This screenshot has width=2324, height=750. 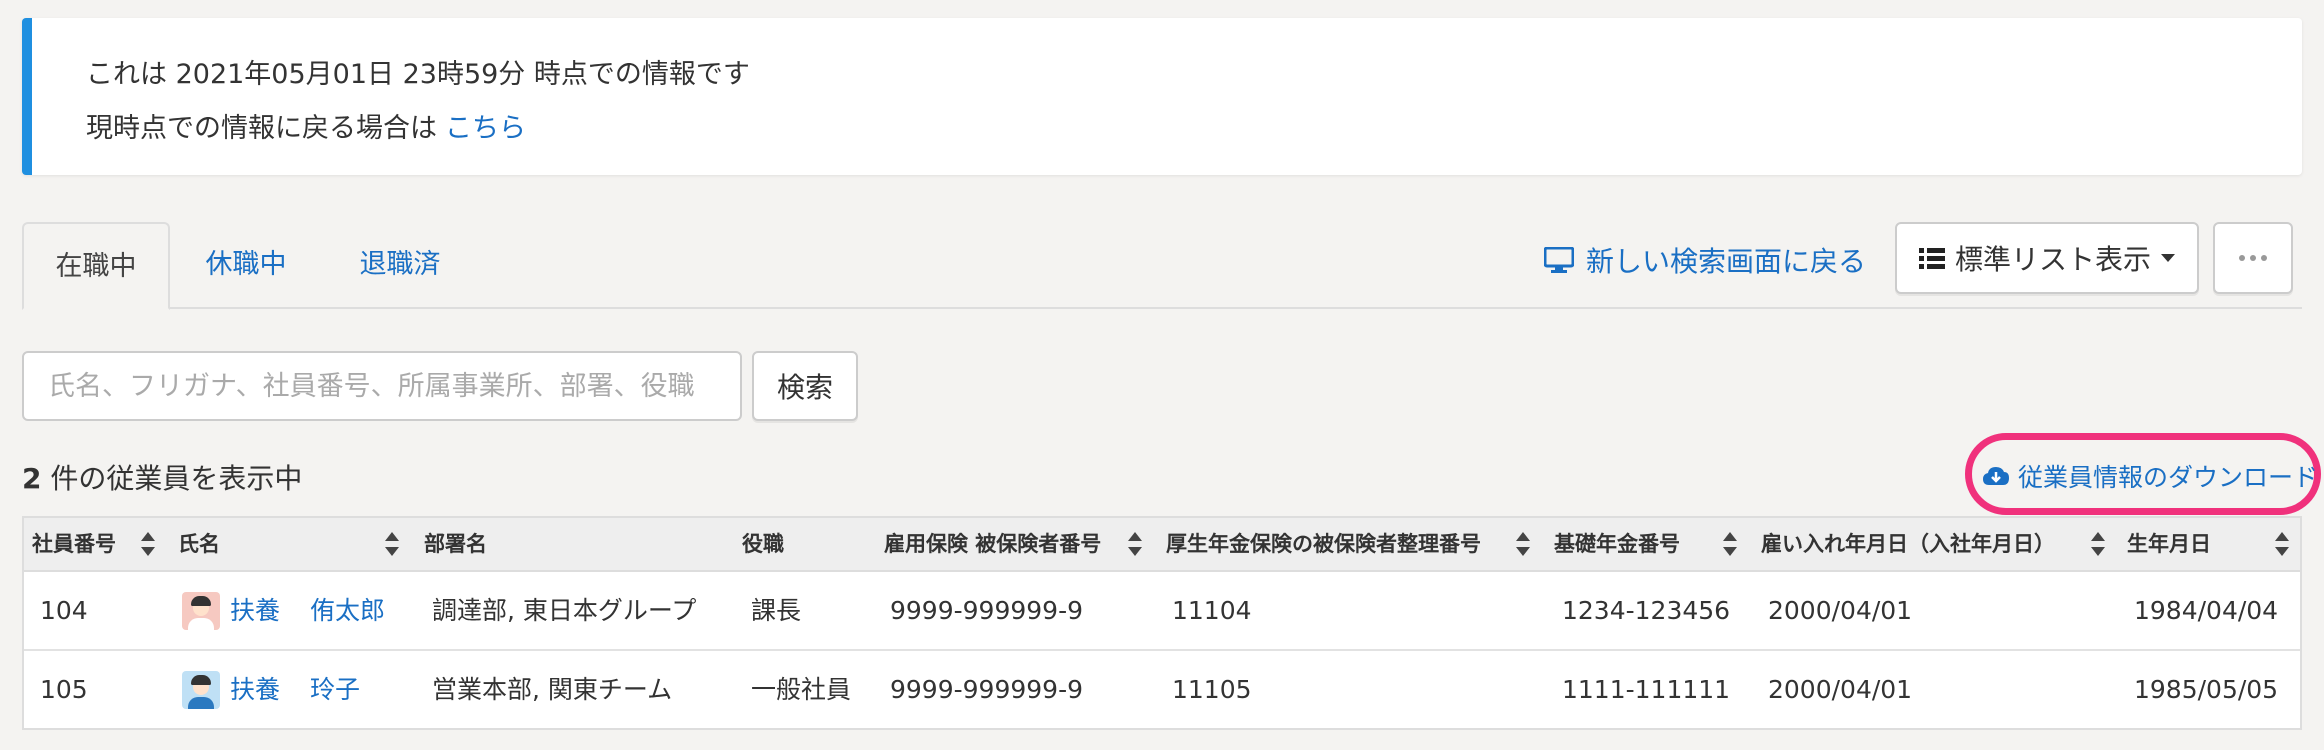 I want to click on pension-number-cell: 11104, so click(x=1212, y=610).